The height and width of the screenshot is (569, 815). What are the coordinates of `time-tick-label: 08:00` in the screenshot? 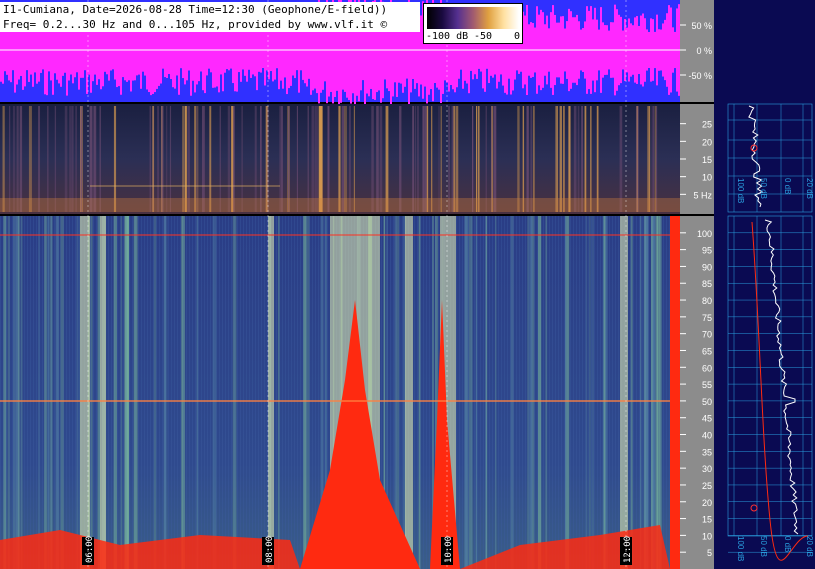 It's located at (270, 549).